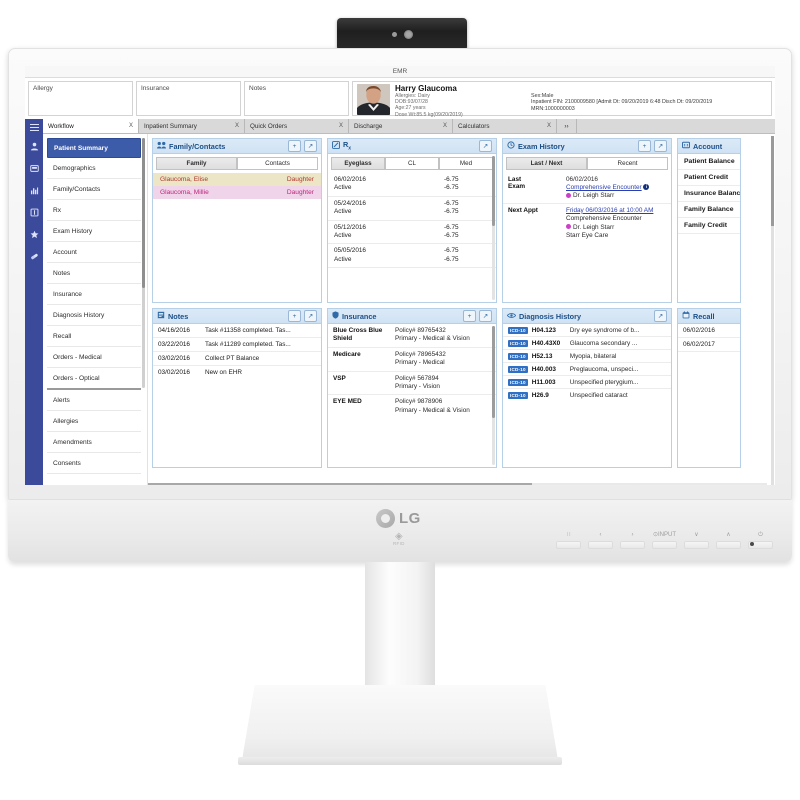  I want to click on osd-left-key: ‹, so click(600, 540).